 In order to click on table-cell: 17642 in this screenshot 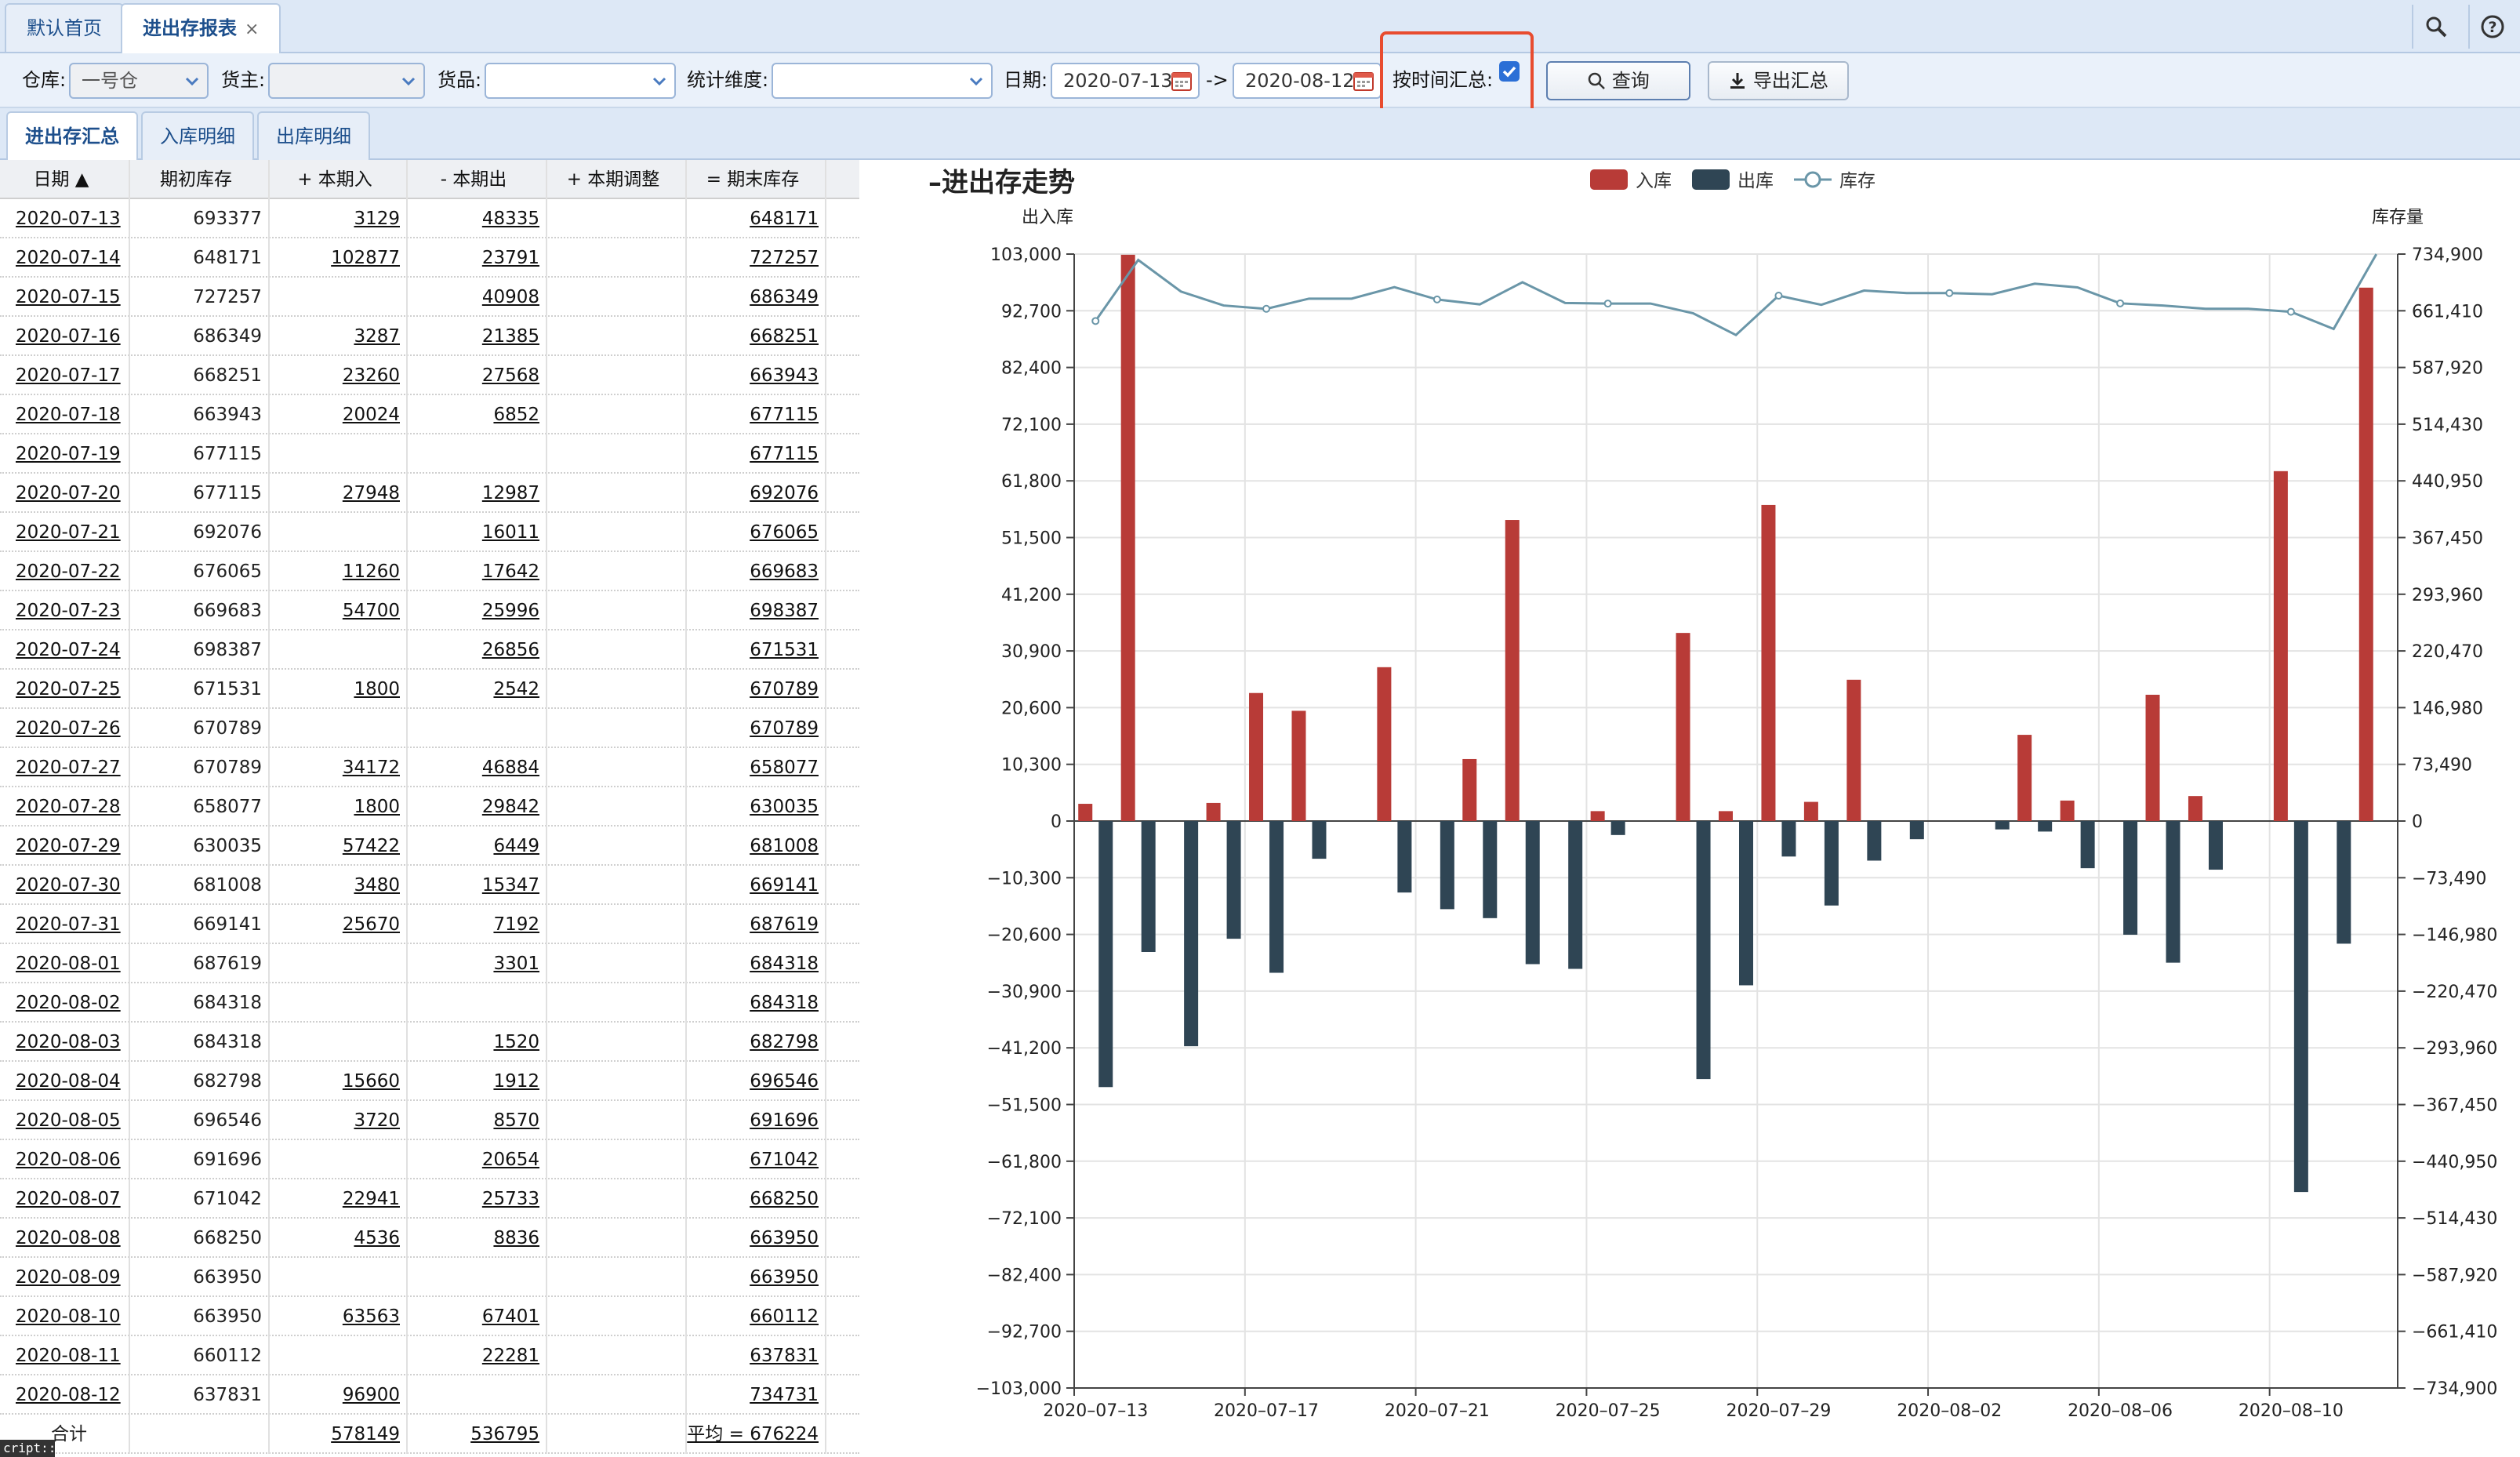, I will do `click(510, 571)`.